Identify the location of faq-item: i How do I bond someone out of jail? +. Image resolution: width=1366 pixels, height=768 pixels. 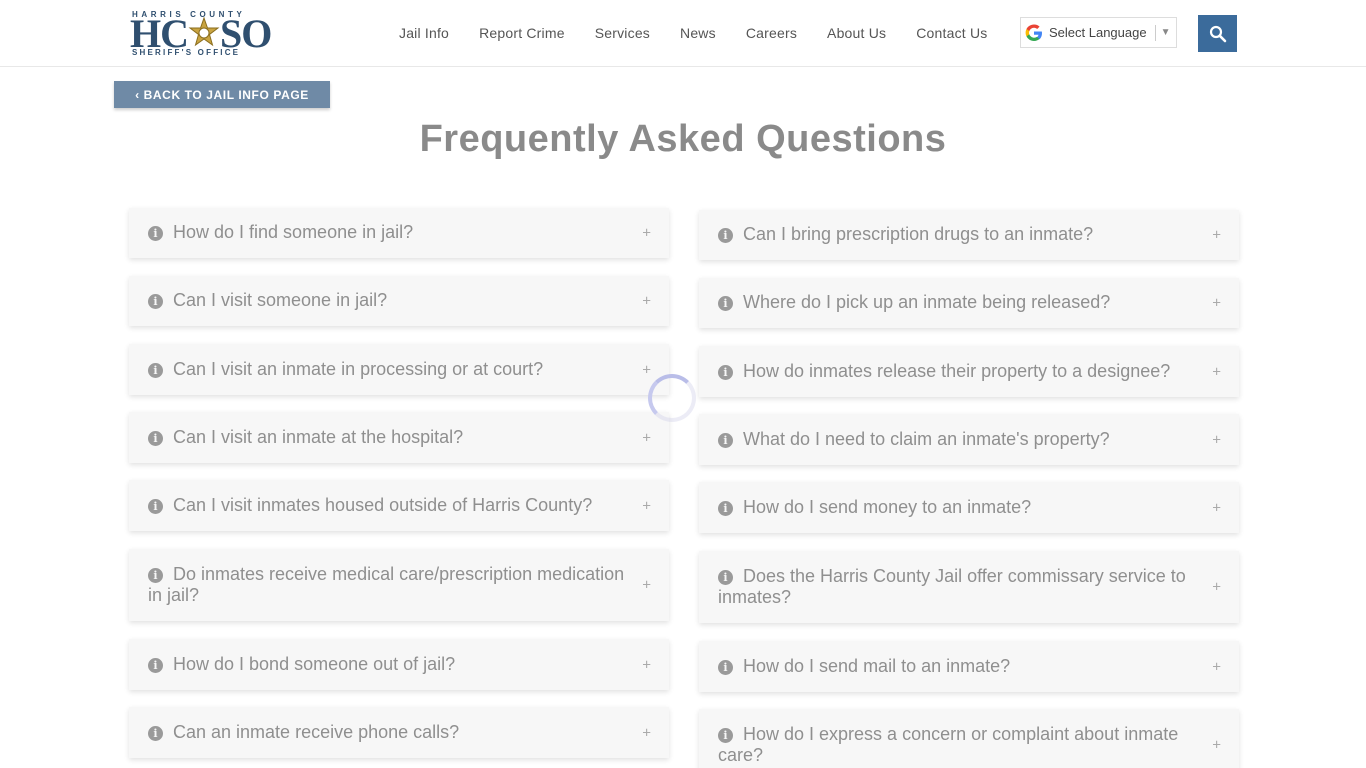
(399, 664).